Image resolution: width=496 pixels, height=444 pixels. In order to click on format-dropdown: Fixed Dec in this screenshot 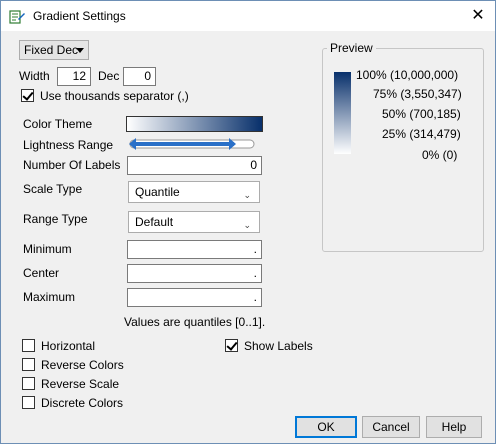, I will do `click(54, 50)`.